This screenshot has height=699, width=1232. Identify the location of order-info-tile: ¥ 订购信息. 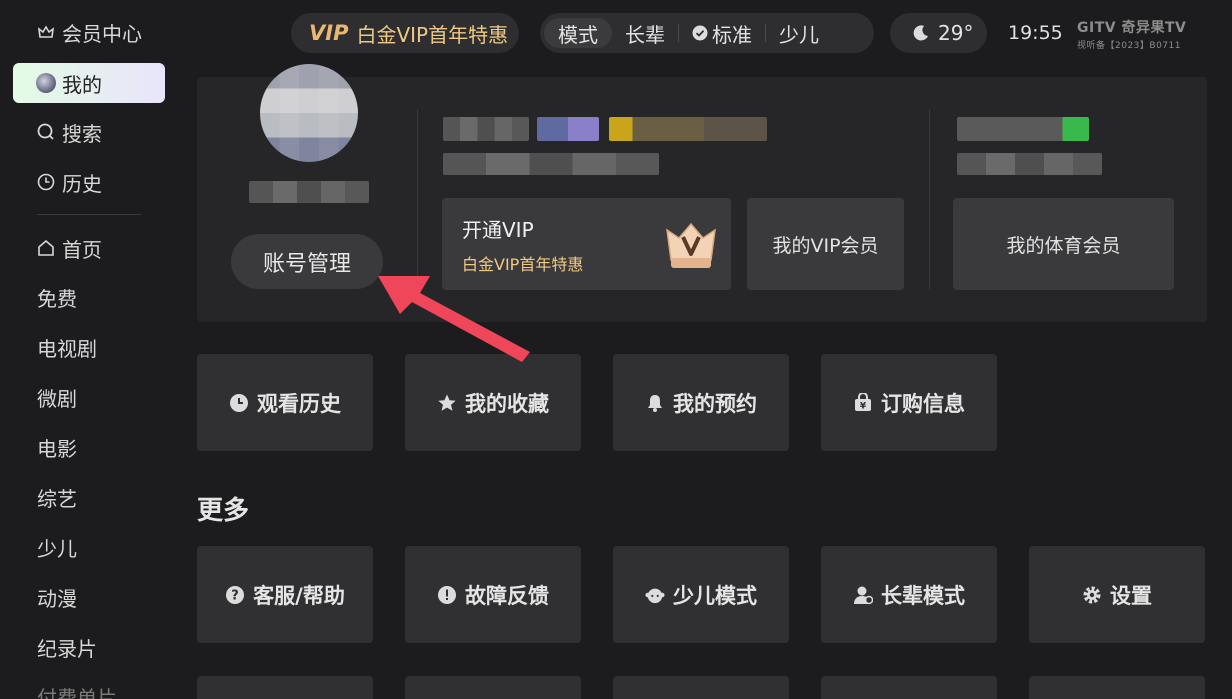
(909, 402).